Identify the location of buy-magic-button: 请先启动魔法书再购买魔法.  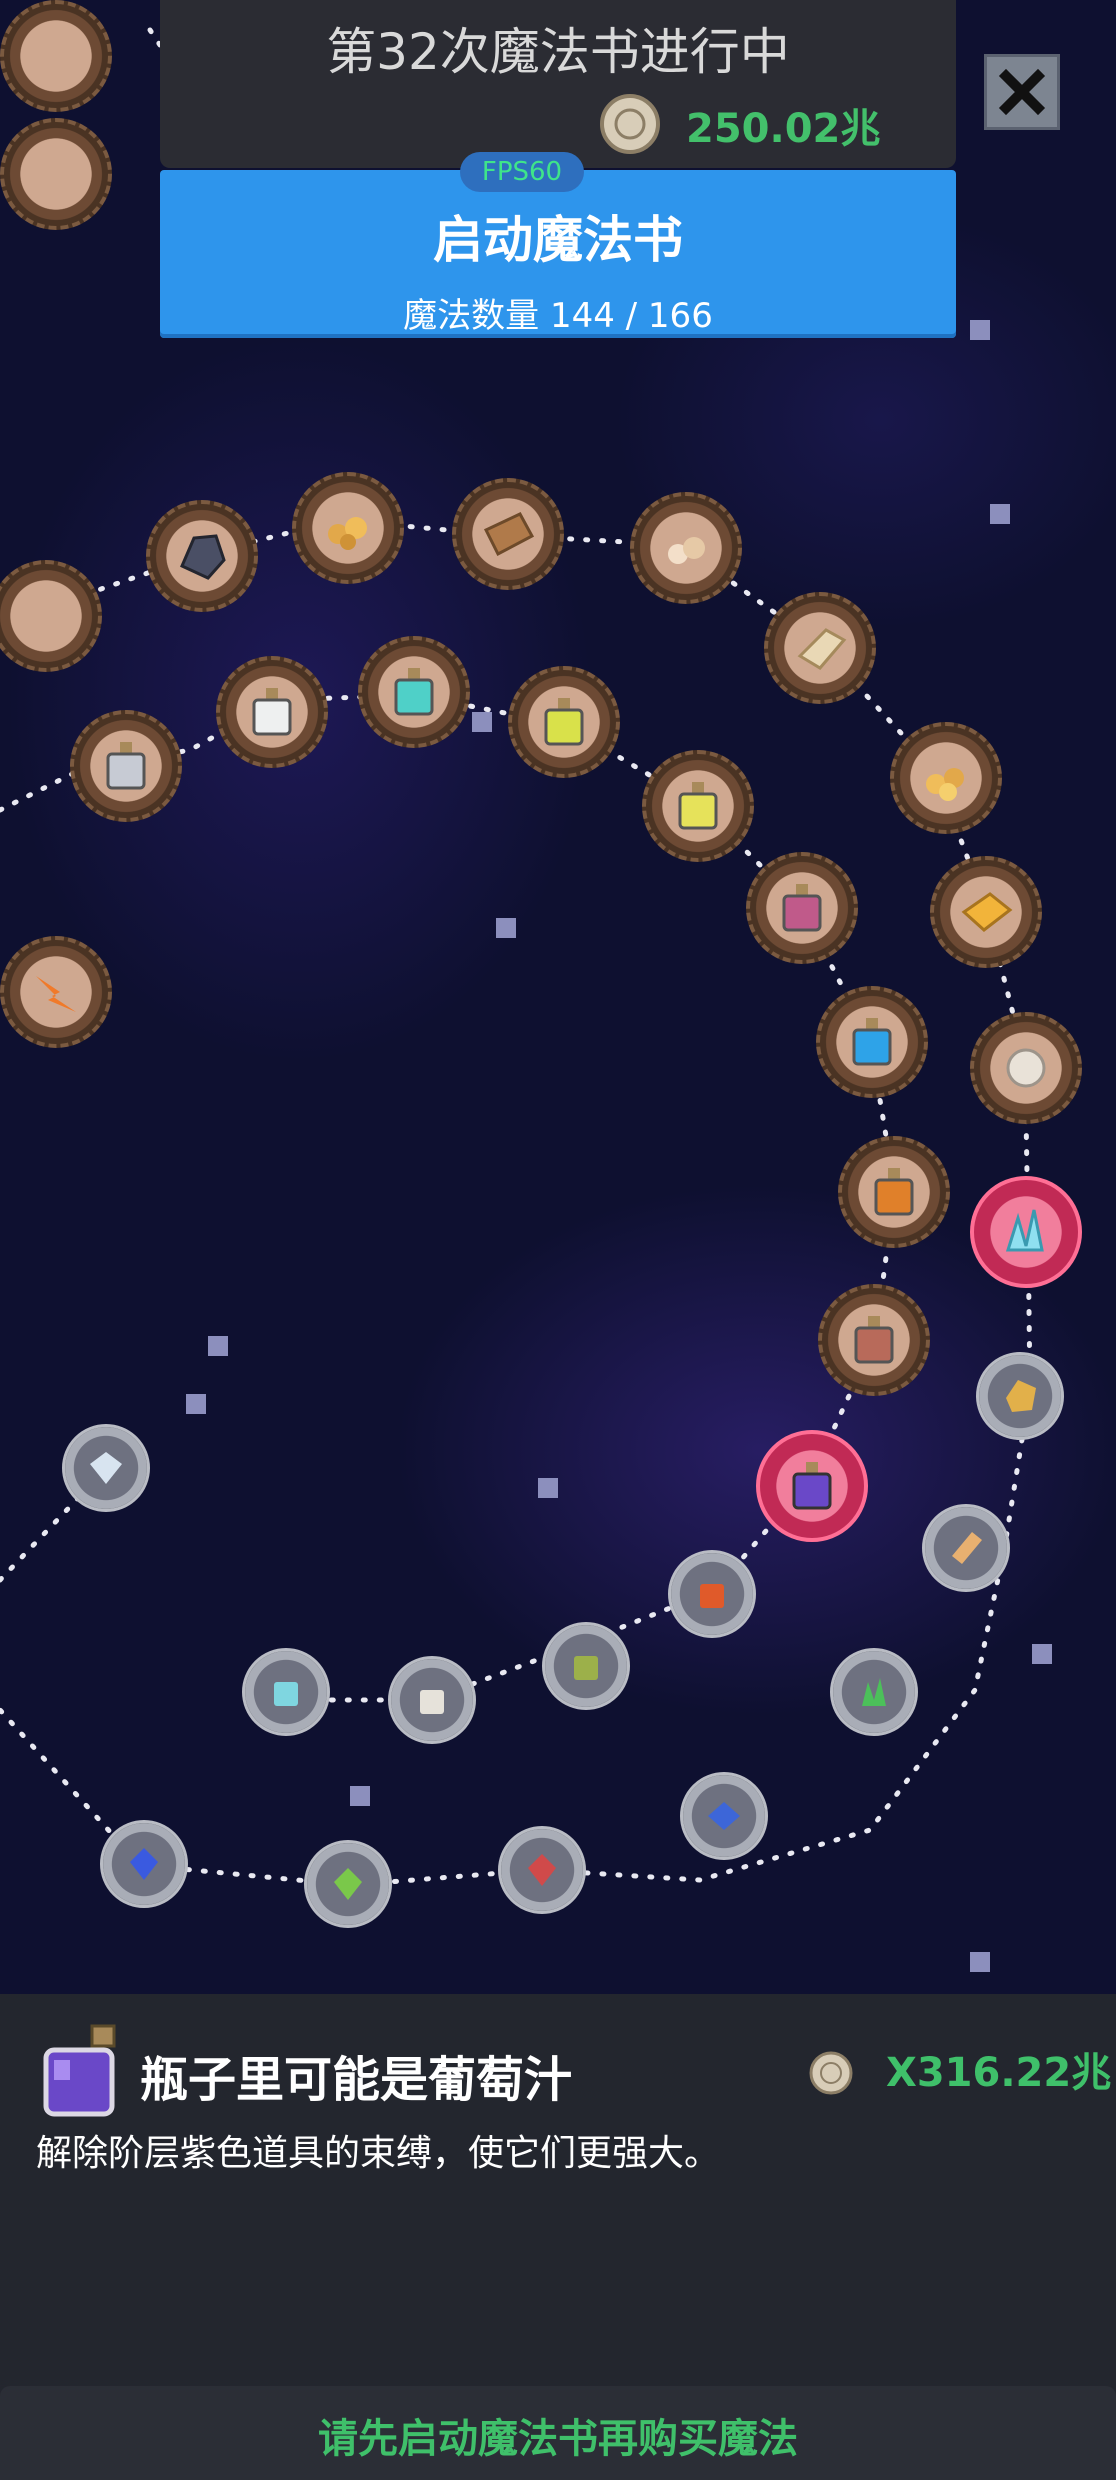
(558, 2433).